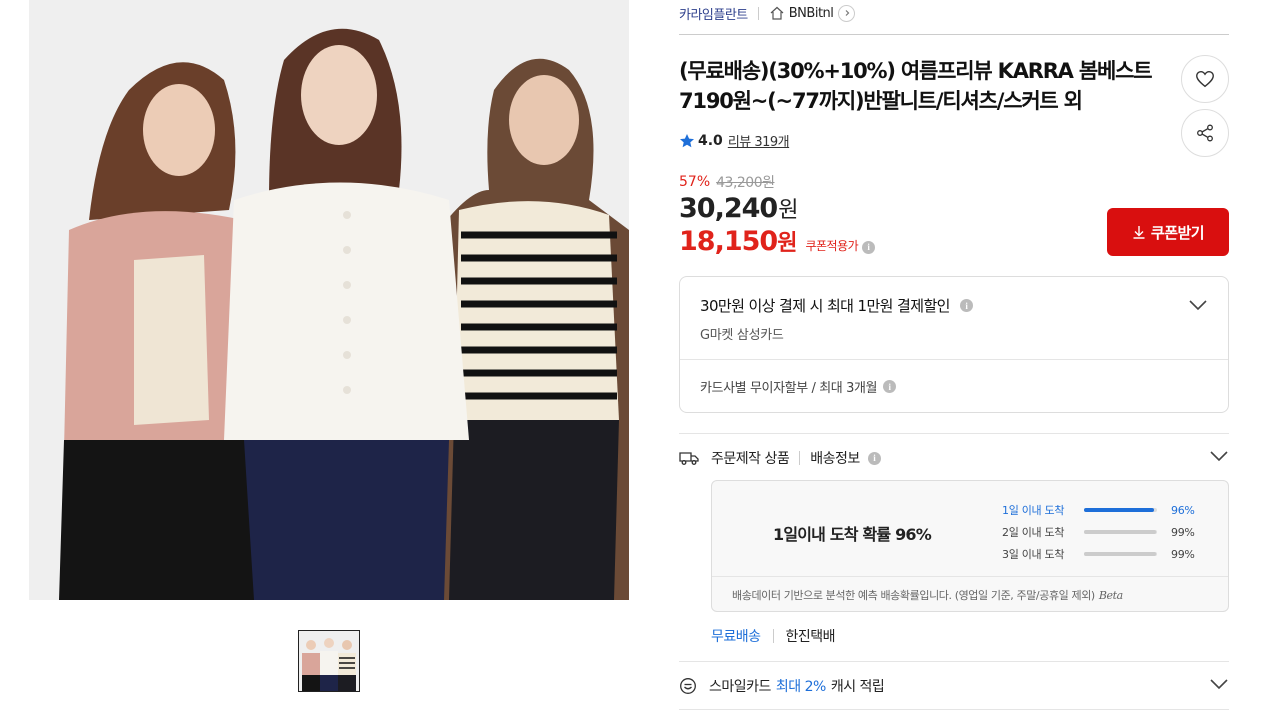  What do you see at coordinates (767, 13) in the screenshot?
I see `shop-row: 카라임플란트 BNBitnl` at bounding box center [767, 13].